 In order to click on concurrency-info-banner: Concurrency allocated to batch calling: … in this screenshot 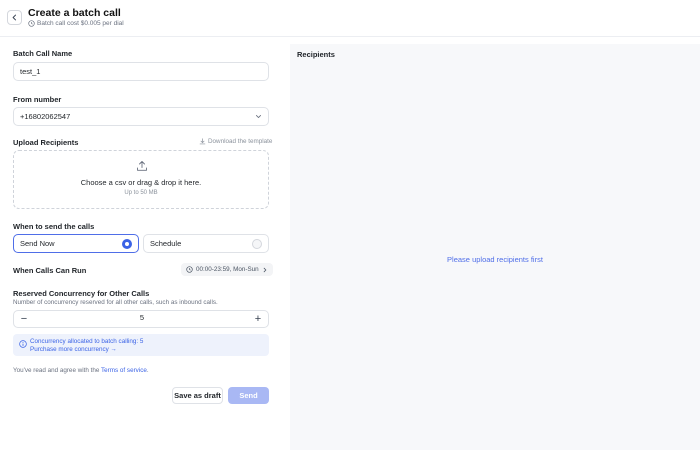, I will do `click(141, 345)`.